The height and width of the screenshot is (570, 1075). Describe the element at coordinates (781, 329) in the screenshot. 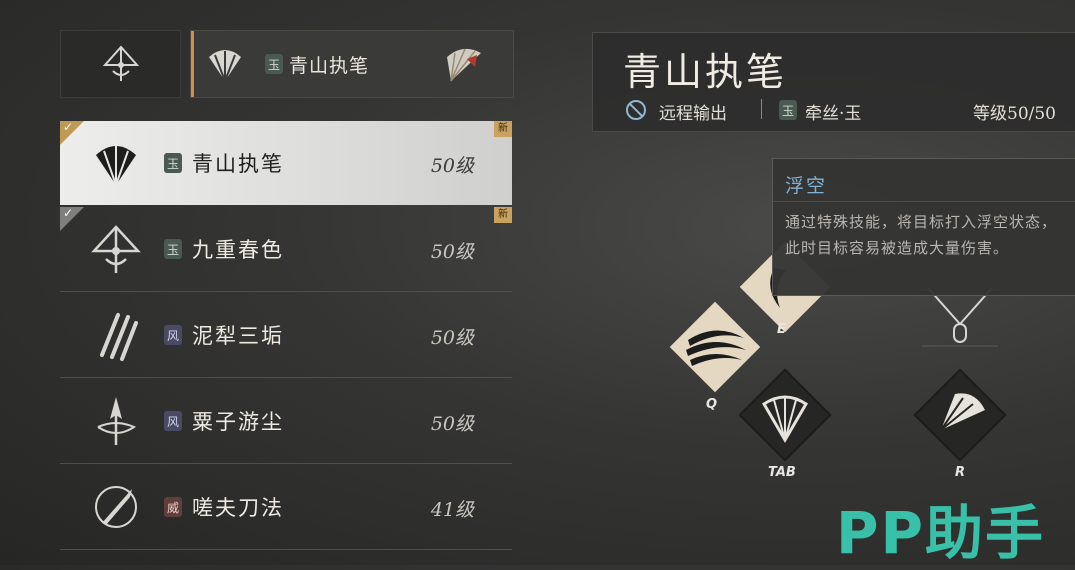

I see `skill-key-label: E` at that location.